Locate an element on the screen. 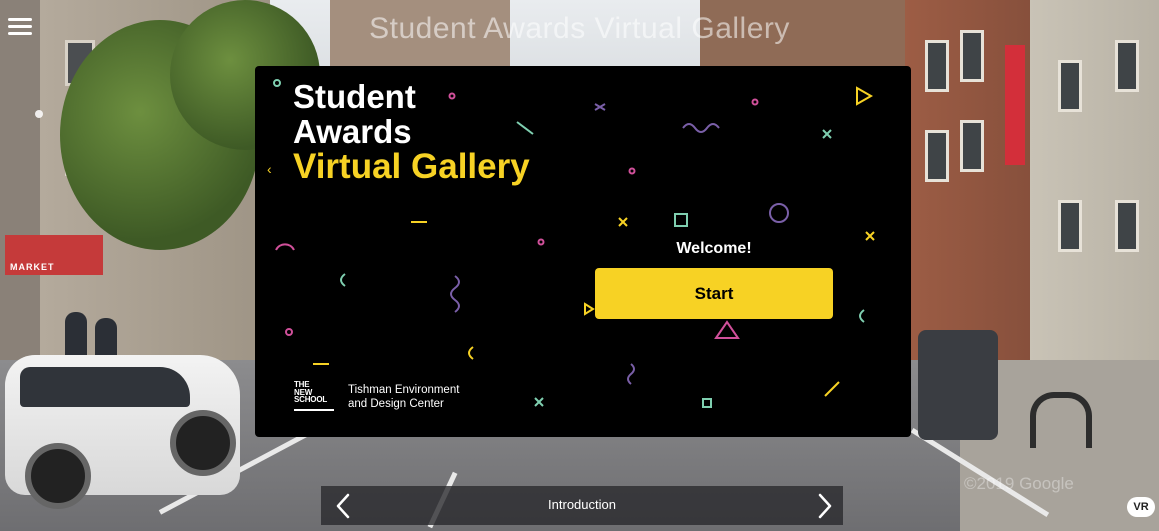 The image size is (1159, 531). org-name-line: Tishman Environment is located at coordinates (404, 390).